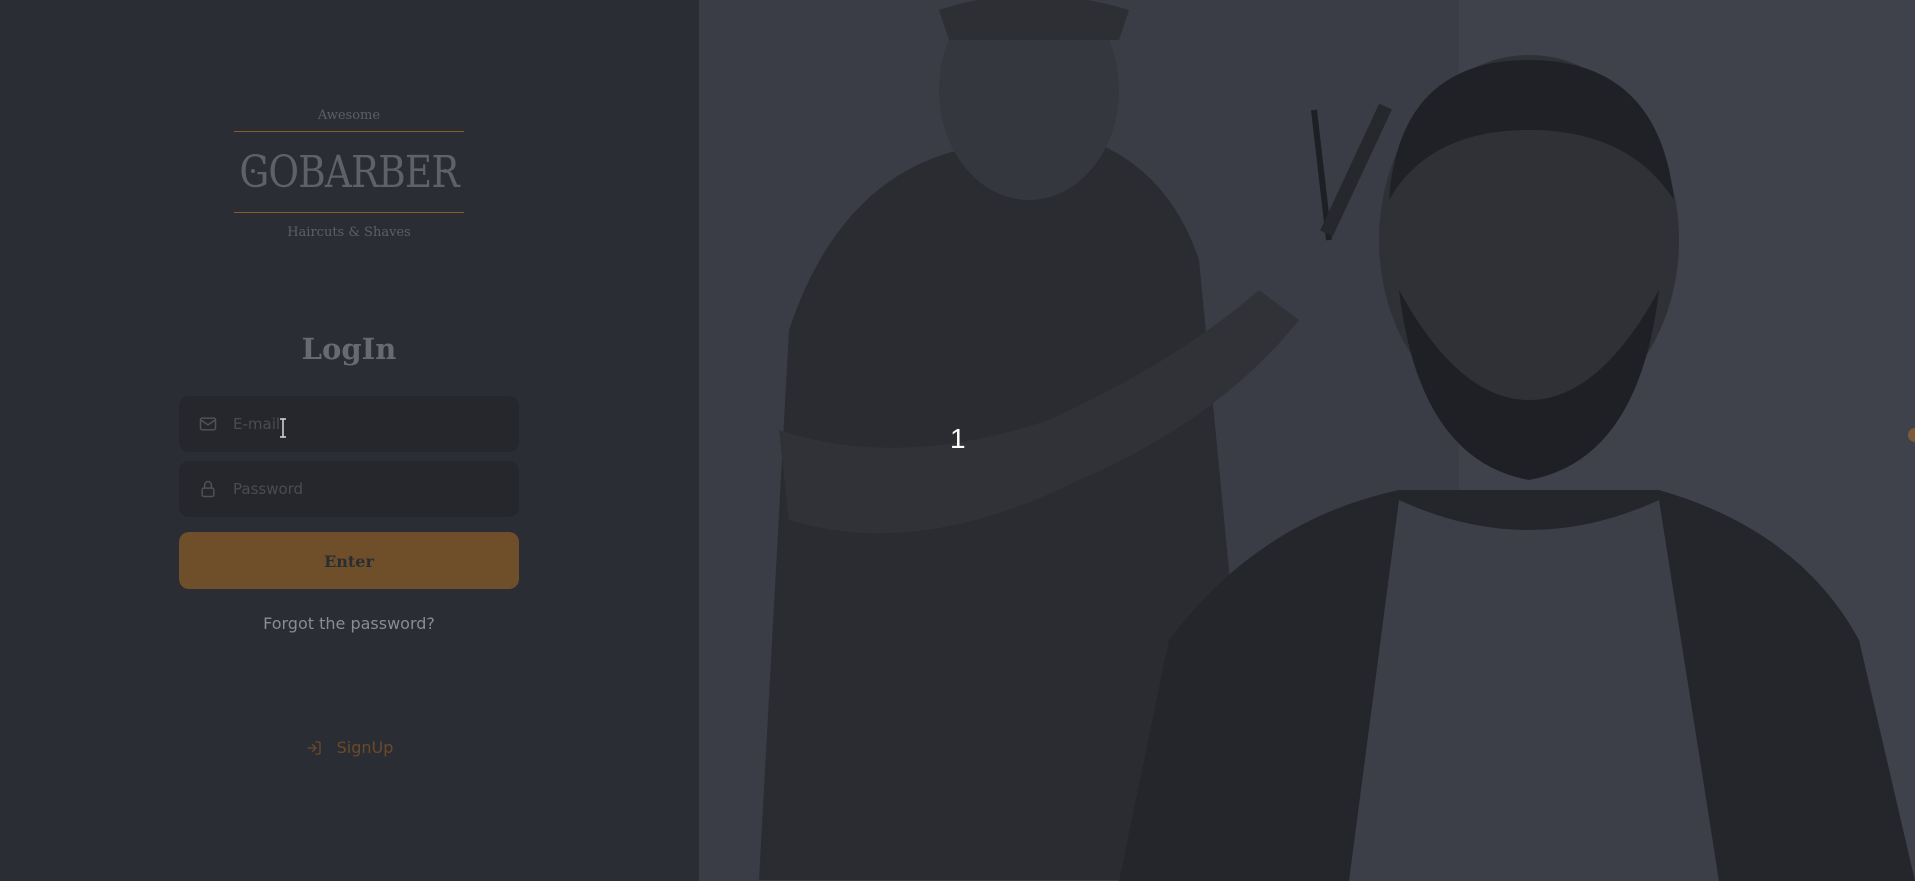 The height and width of the screenshot is (881, 1915). Describe the element at coordinates (208, 489) in the screenshot. I see `lock-icon` at that location.